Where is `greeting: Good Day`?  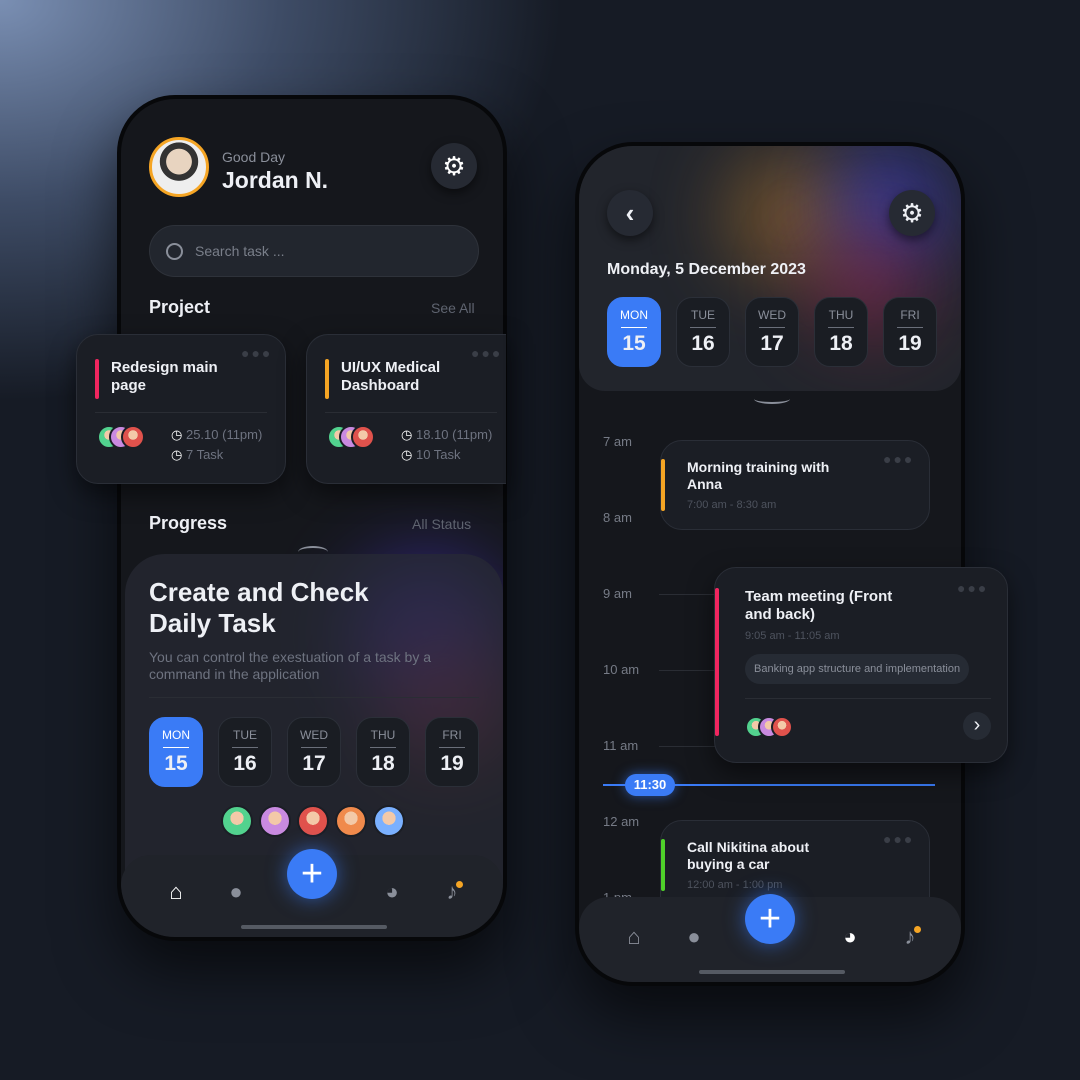 greeting: Good Day is located at coordinates (254, 157).